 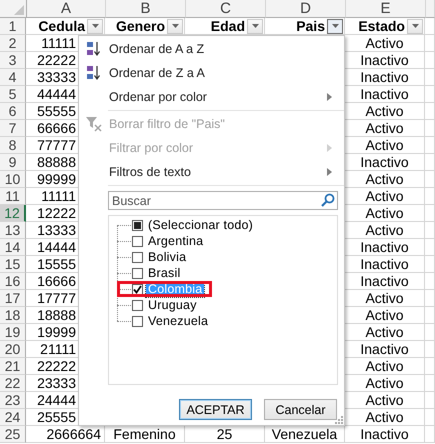 What do you see at coordinates (13, 60) in the screenshot?
I see `row-number: 3` at bounding box center [13, 60].